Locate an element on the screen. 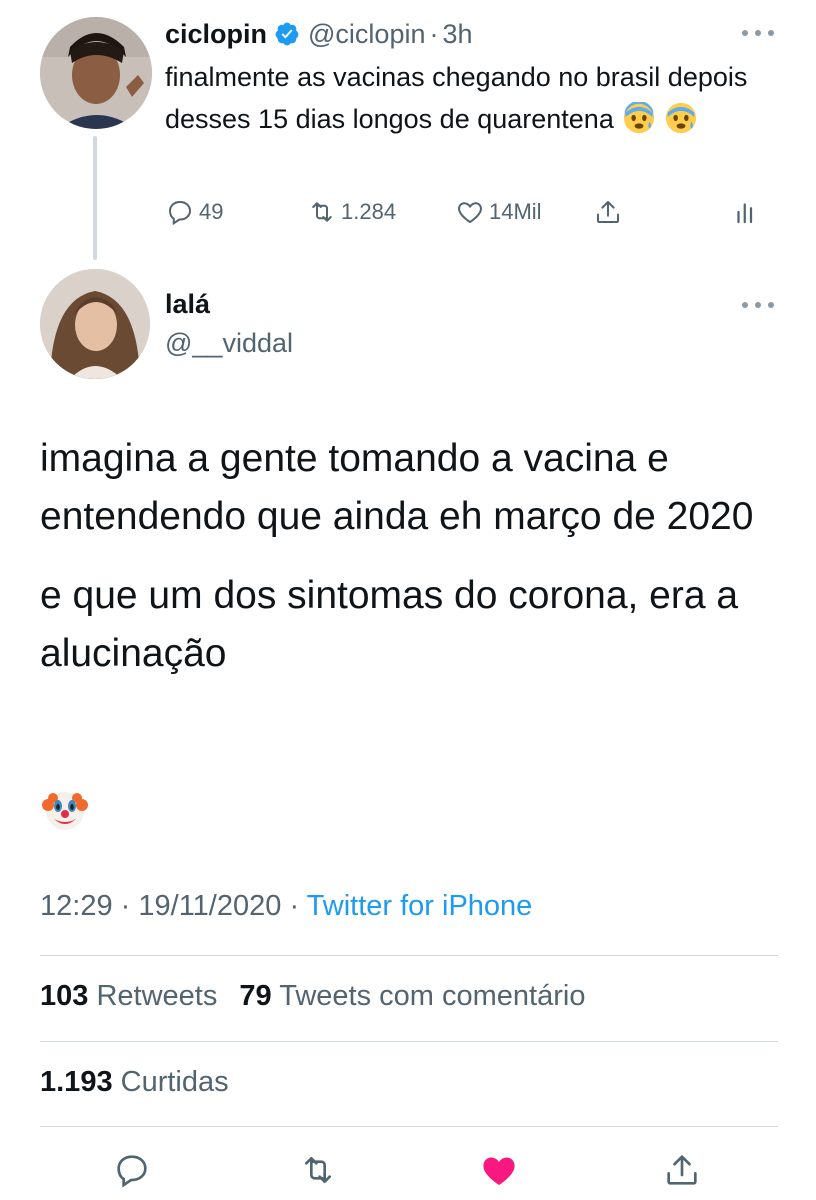 The image size is (816, 1200). thread-line is located at coordinates (95, 198).